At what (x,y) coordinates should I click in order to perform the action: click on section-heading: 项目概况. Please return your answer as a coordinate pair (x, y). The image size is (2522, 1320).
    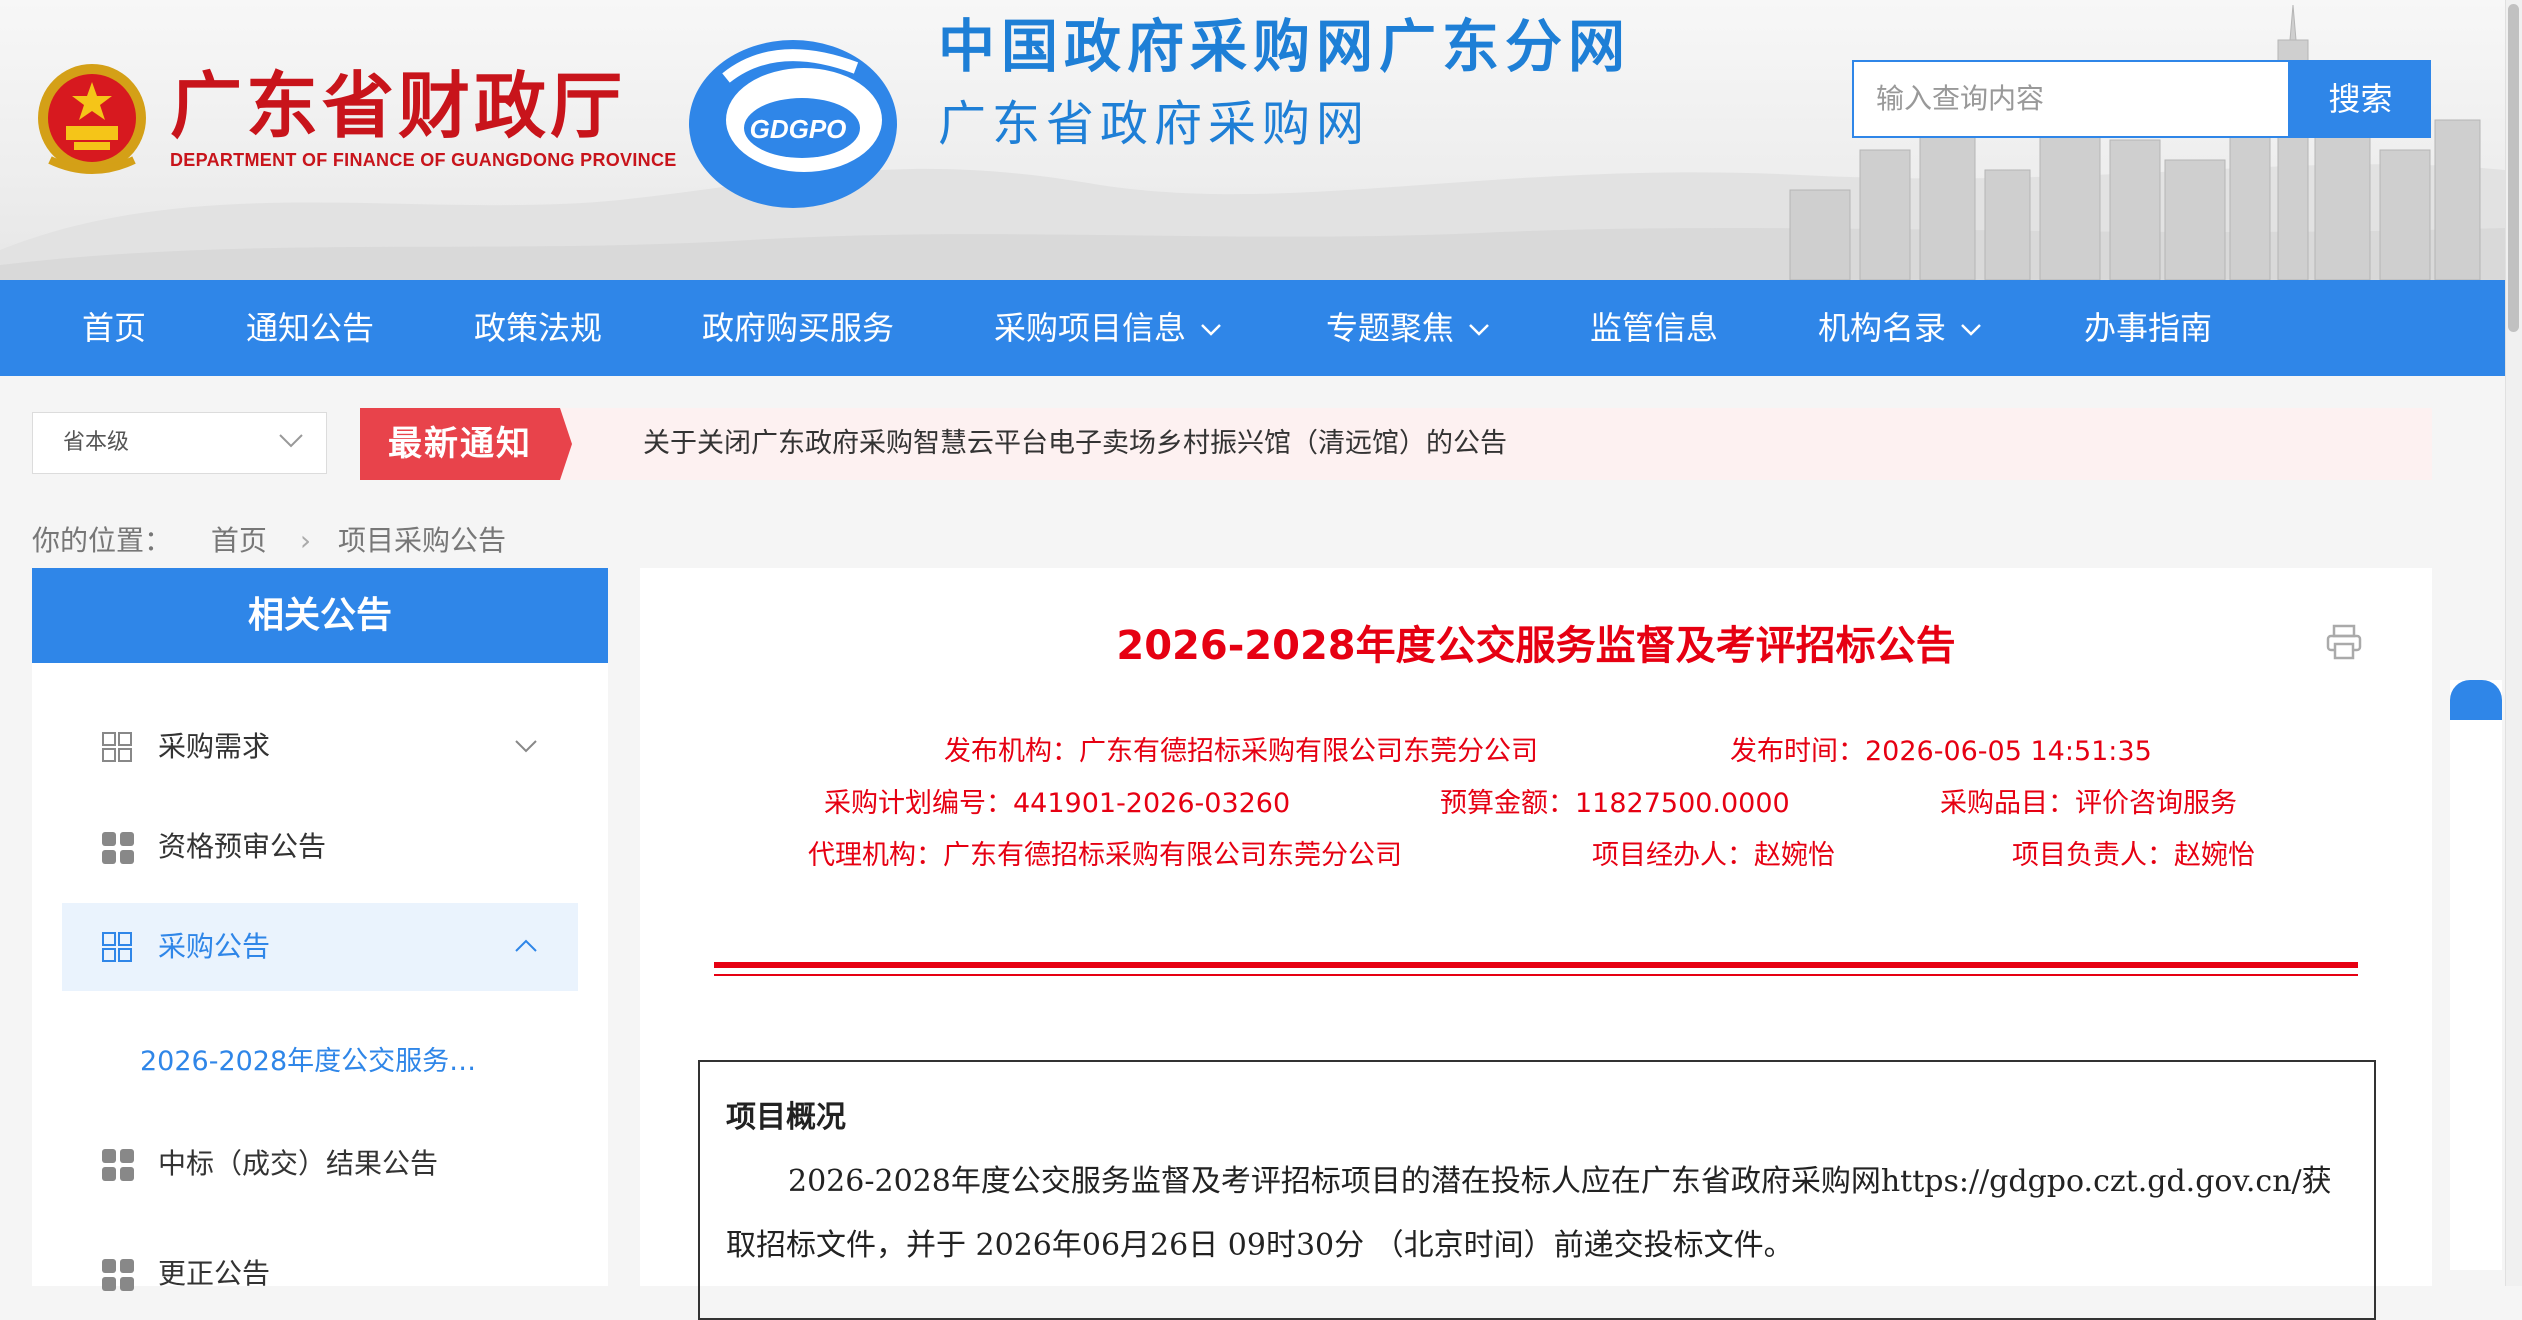
    Looking at the image, I should click on (786, 1117).